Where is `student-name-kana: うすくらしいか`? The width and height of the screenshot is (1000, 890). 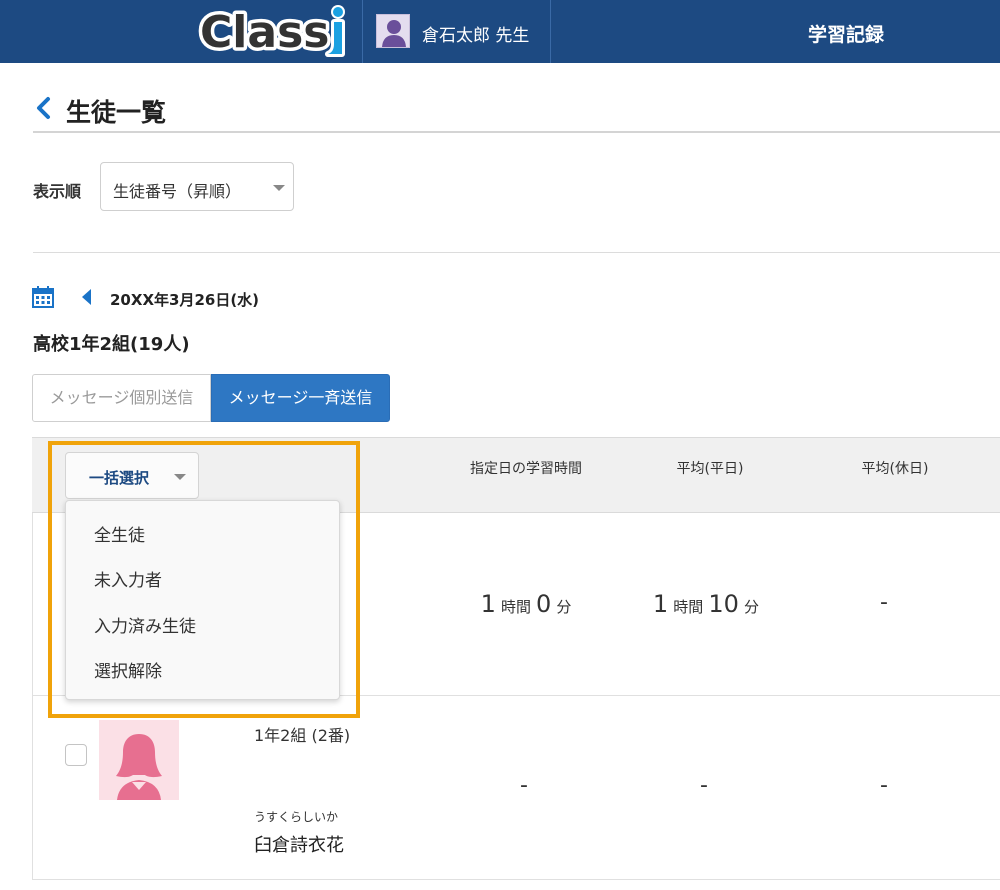
student-name-kana: うすくらしいか is located at coordinates (296, 817).